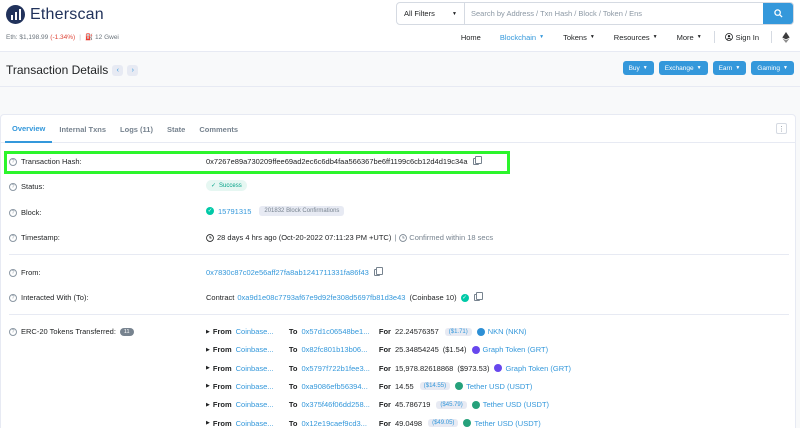 Image resolution: width=800 pixels, height=428 pixels. I want to click on transfer-amount: 14.55, so click(404, 386).